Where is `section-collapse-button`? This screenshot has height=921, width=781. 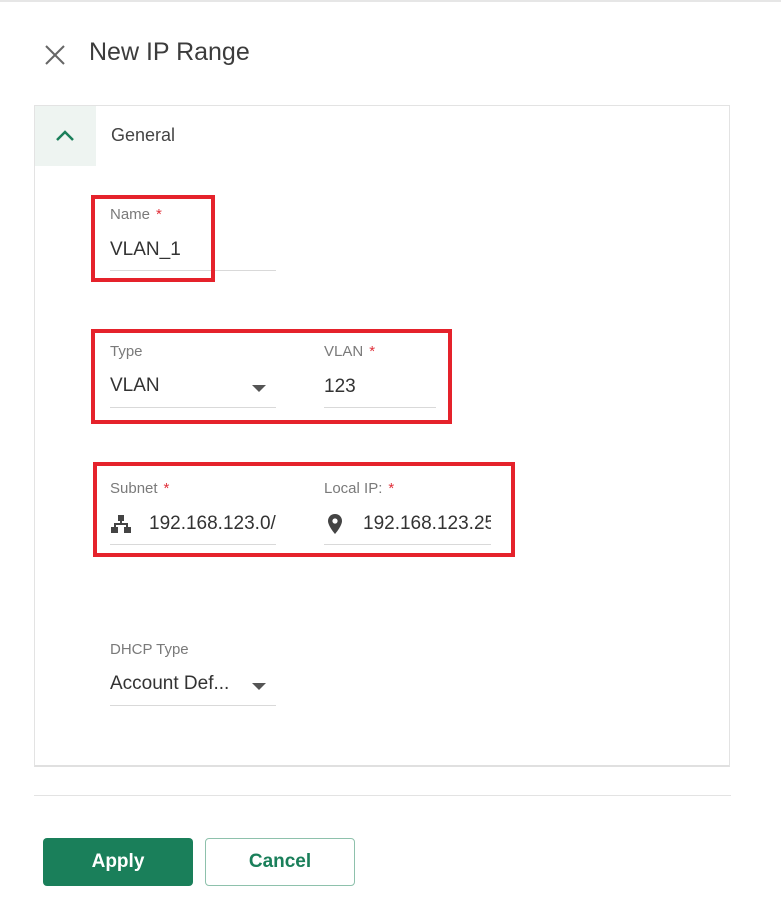
section-collapse-button is located at coordinates (65, 136).